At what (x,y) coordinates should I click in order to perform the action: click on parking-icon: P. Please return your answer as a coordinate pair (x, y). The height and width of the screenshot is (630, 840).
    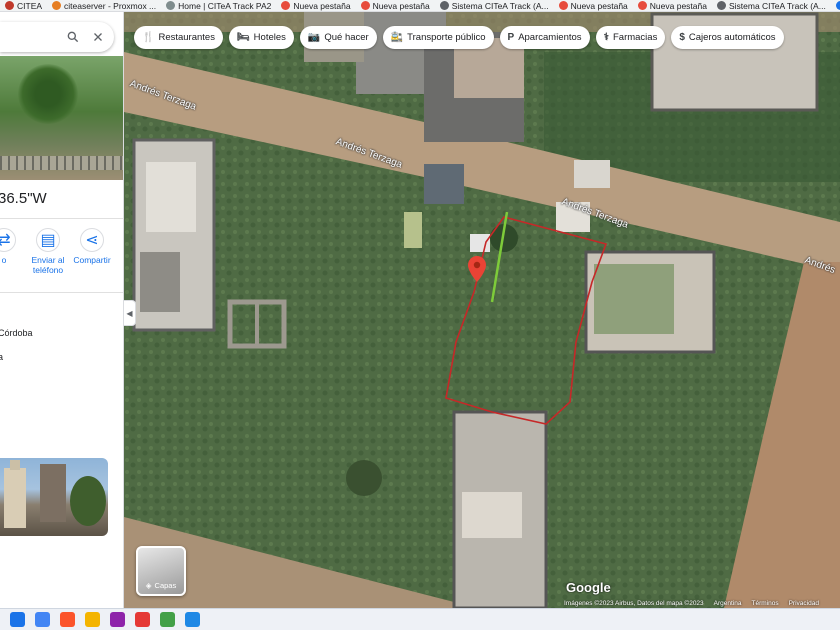
    Looking at the image, I should click on (511, 37).